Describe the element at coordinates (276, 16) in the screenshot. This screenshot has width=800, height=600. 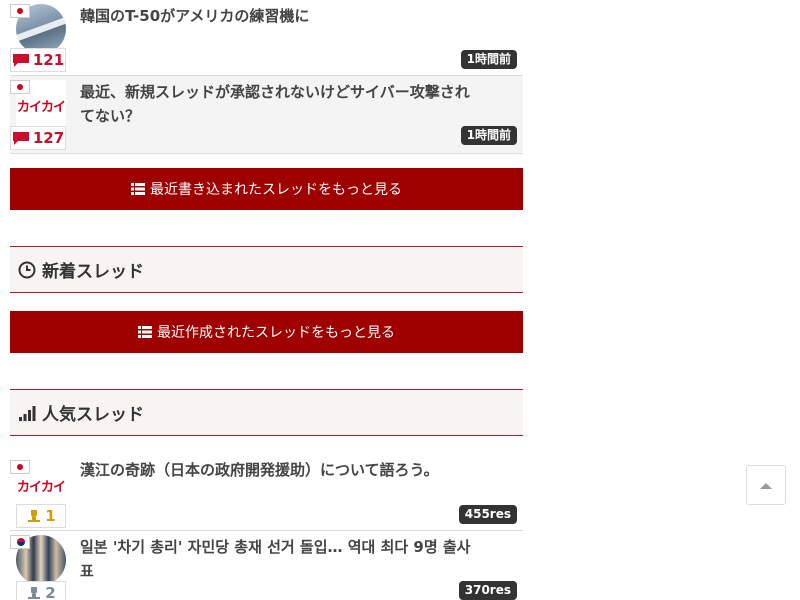
I see `thread-title-link: 韓国のT-50がアメリカの練習機に` at that location.